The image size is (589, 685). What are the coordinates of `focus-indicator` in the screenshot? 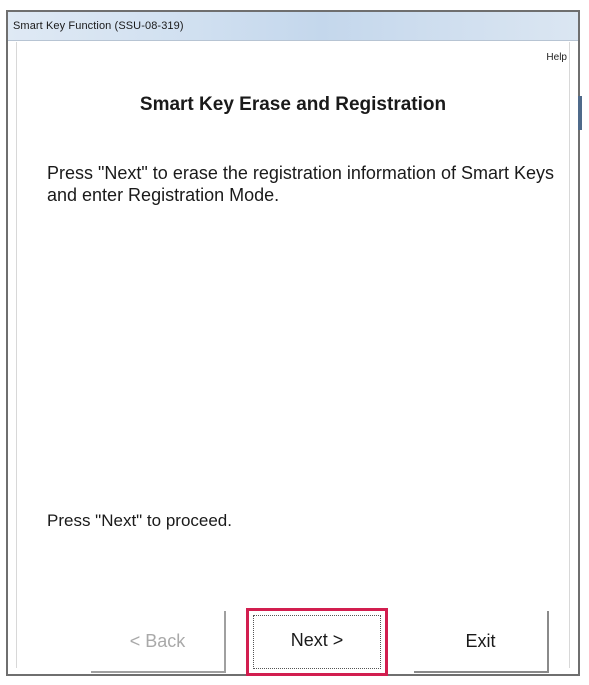 It's located at (317, 642).